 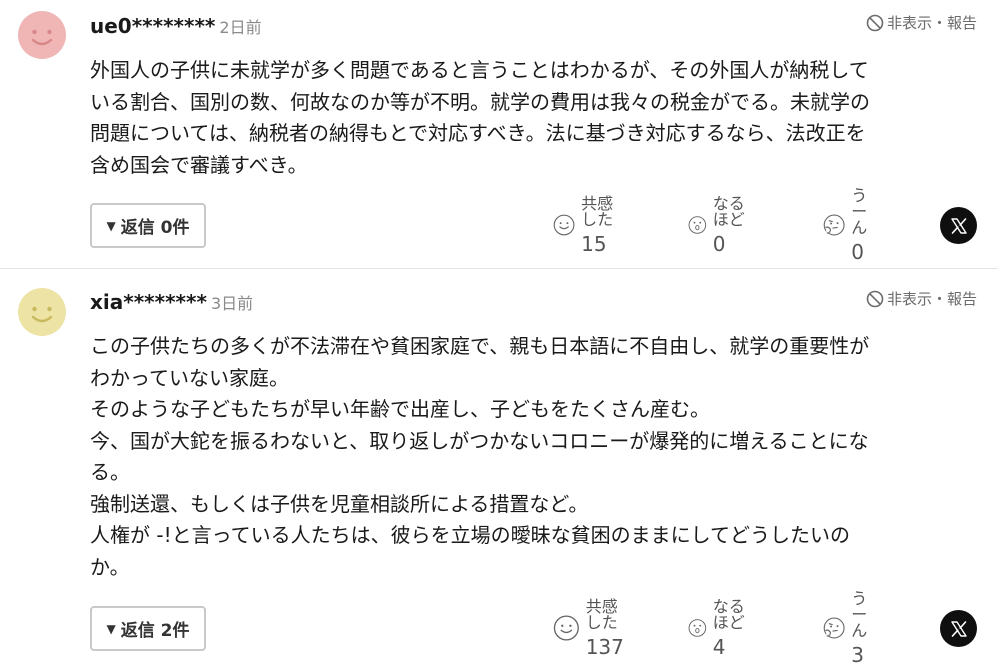 I want to click on comment-line: わかっていない家庭。, so click(x=189, y=377).